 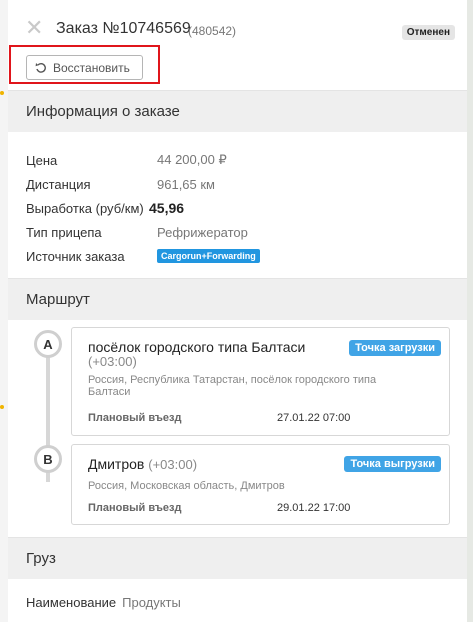 What do you see at coordinates (395, 348) in the screenshot?
I see `route-point-type-badge: Точка загрузки` at bounding box center [395, 348].